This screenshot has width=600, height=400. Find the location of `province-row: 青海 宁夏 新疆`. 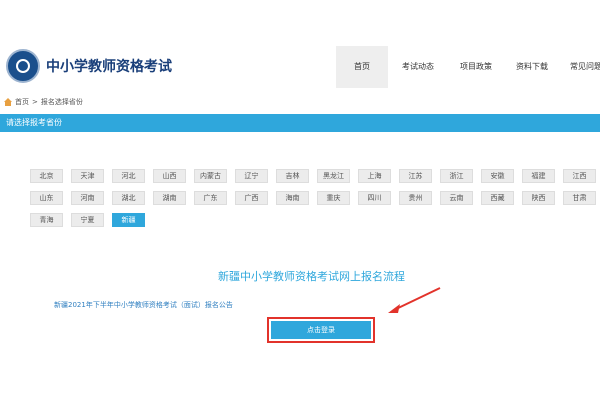

province-row: 青海 宁夏 新疆 is located at coordinates (315, 220).